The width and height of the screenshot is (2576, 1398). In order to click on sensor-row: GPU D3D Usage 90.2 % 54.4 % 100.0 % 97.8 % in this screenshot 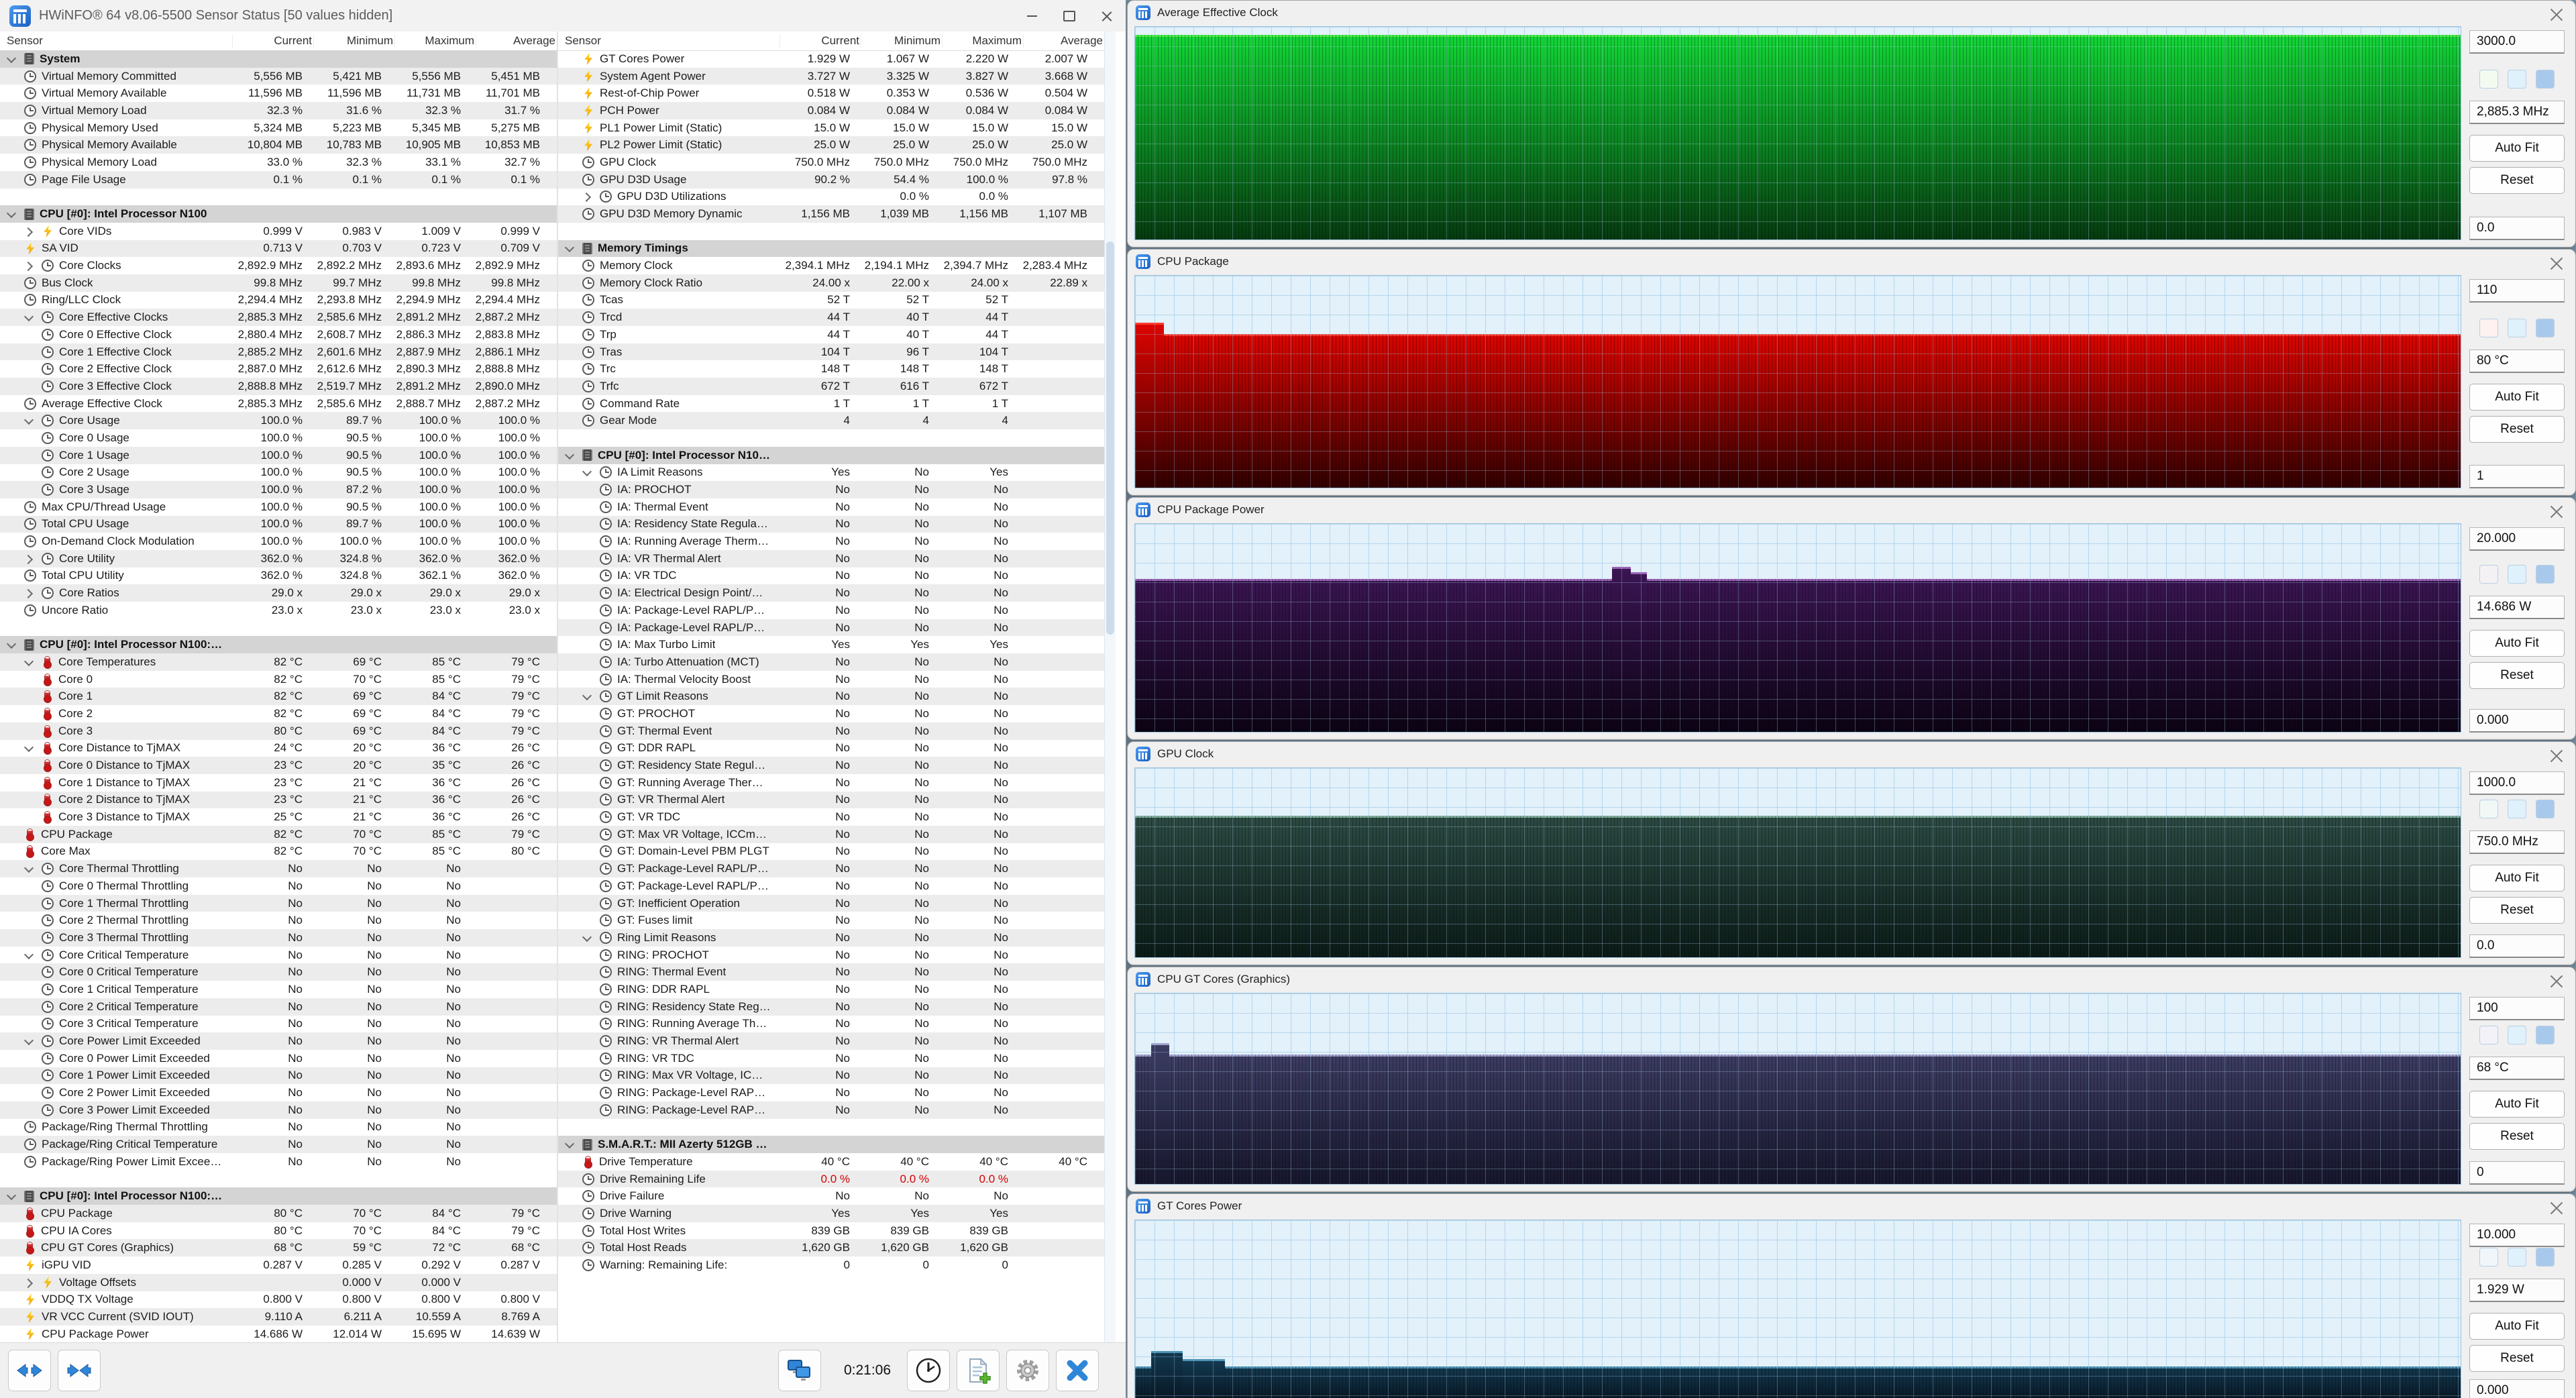, I will do `click(831, 179)`.